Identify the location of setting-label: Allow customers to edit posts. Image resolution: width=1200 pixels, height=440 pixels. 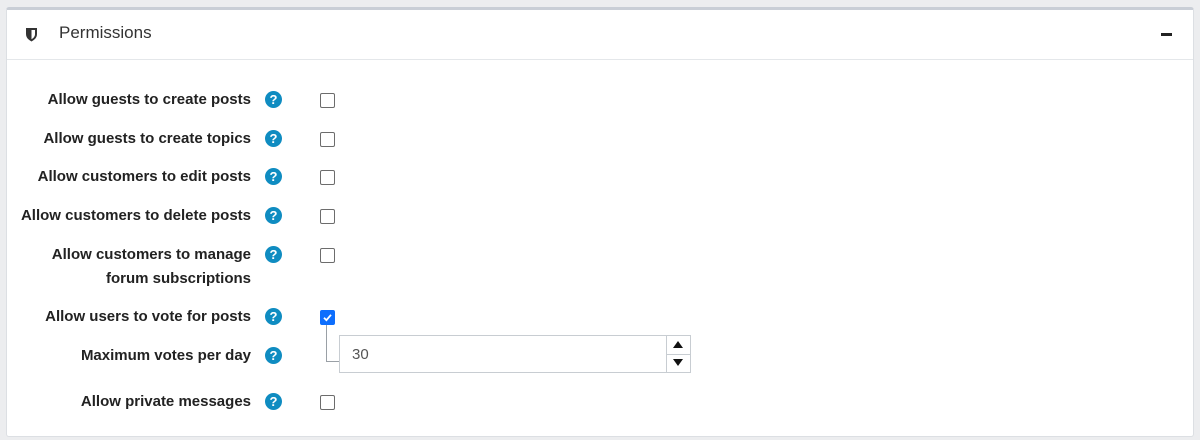
(144, 176).